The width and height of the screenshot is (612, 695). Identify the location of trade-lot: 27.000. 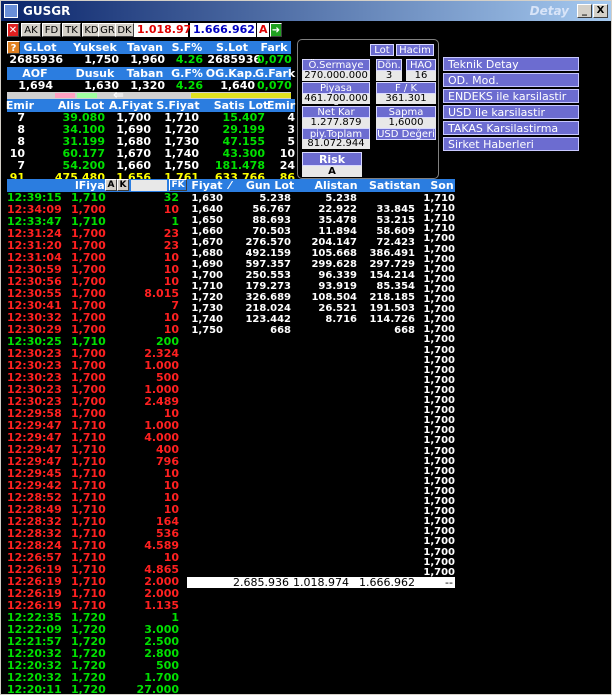
(157, 689).